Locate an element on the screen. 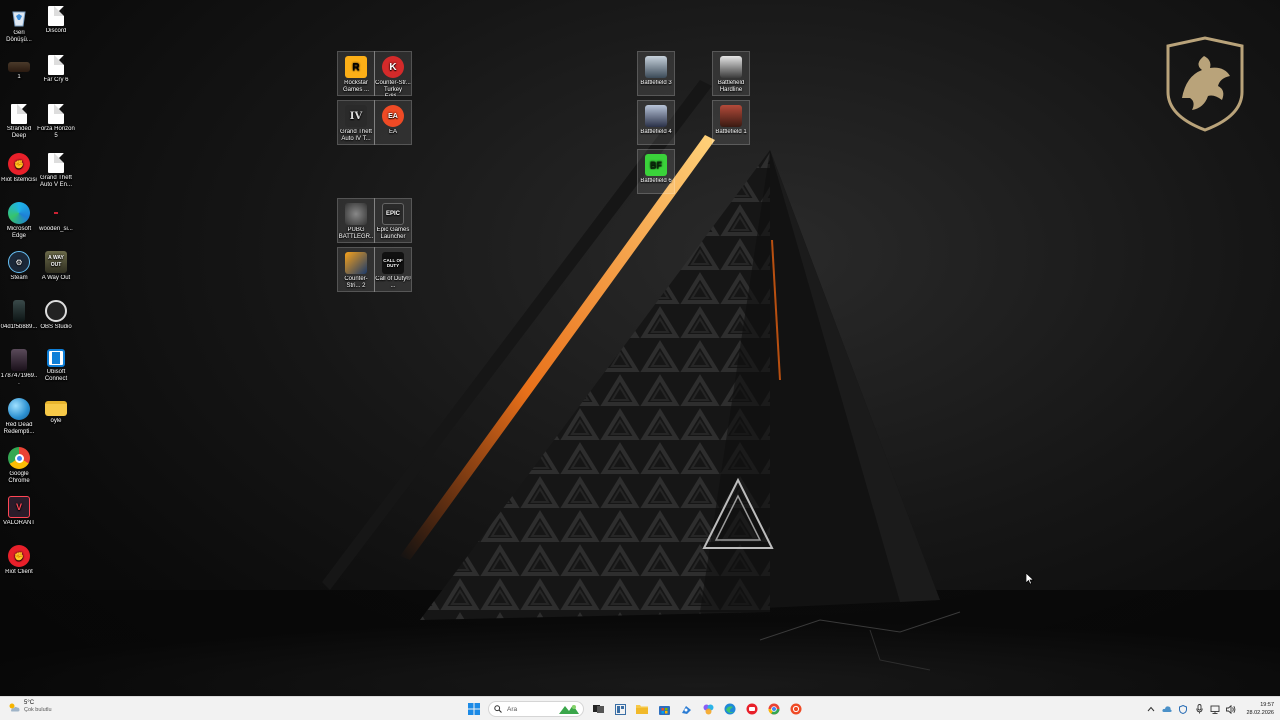 Image resolution: width=1280 pixels, height=720 pixels. icon-stranded-deep: Stranded Deep is located at coordinates (19, 121).